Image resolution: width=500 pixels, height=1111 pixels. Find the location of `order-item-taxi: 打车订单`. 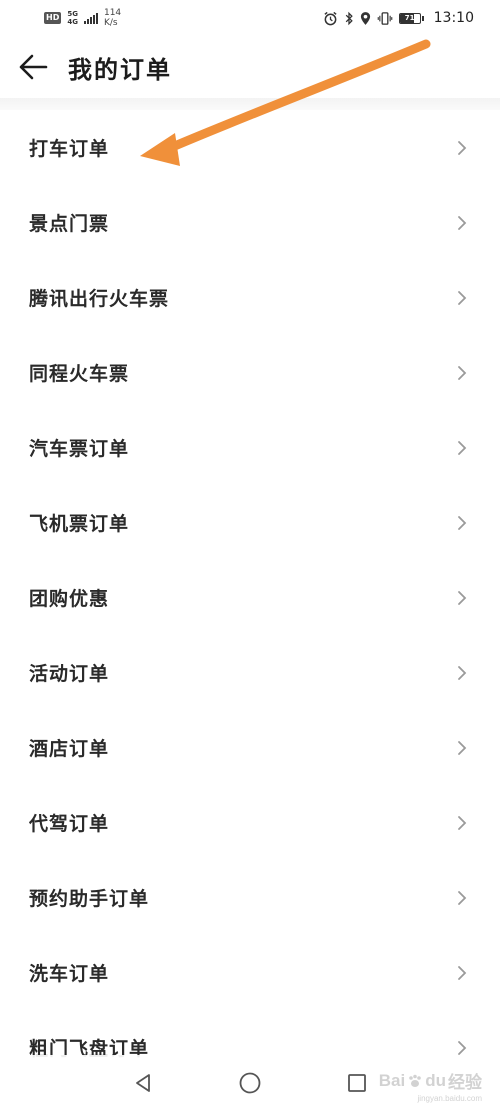

order-item-taxi: 打车订单 is located at coordinates (250, 147).